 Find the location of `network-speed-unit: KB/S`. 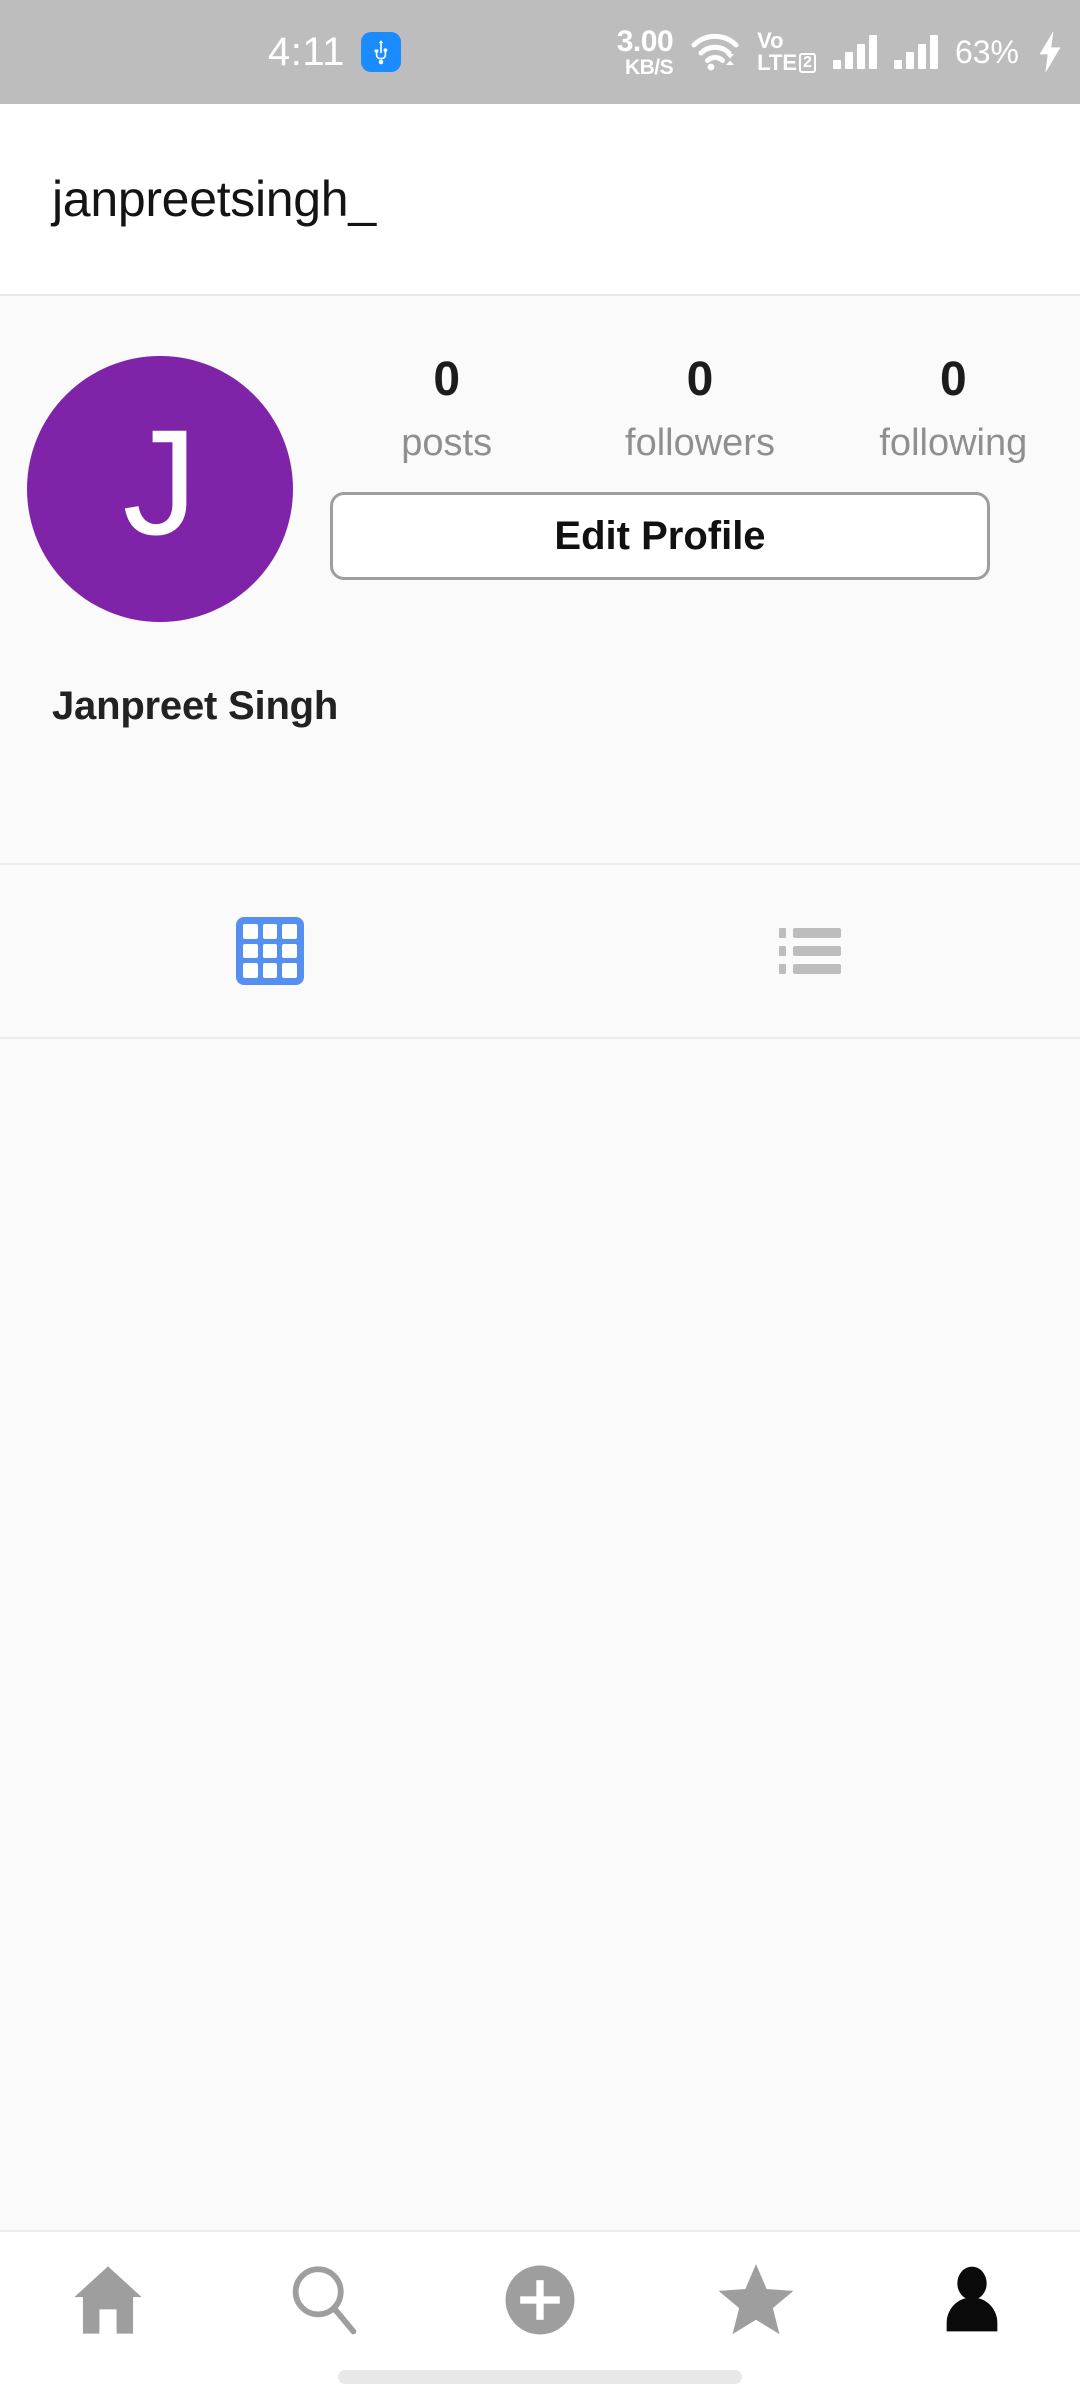

network-speed-unit: KB/S is located at coordinates (649, 67).